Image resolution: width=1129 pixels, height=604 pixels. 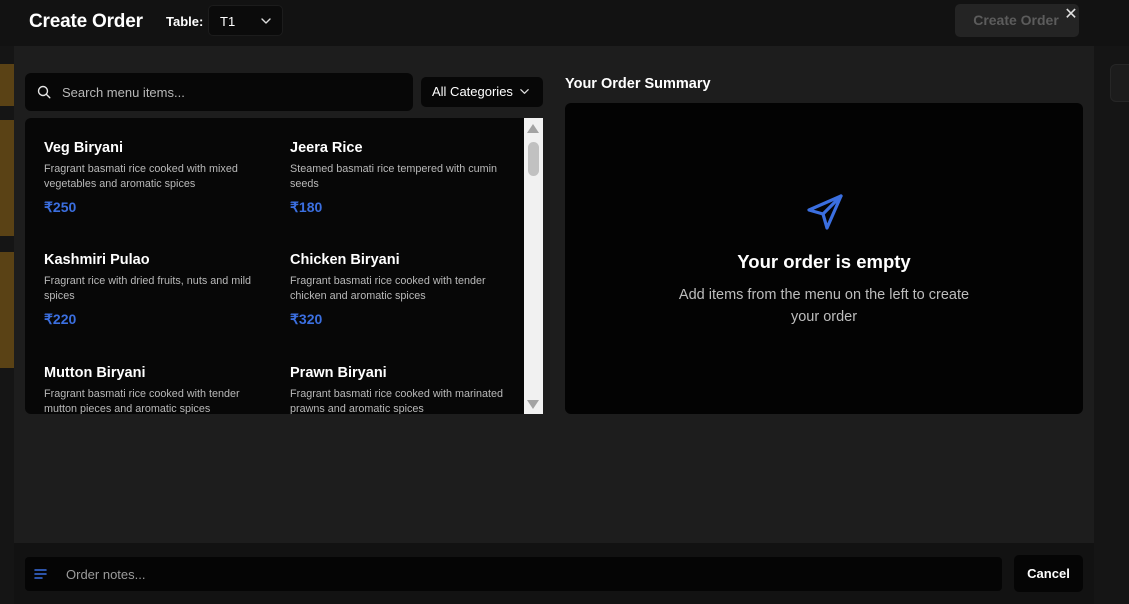 I want to click on background-panel, so click(x=1119, y=83).